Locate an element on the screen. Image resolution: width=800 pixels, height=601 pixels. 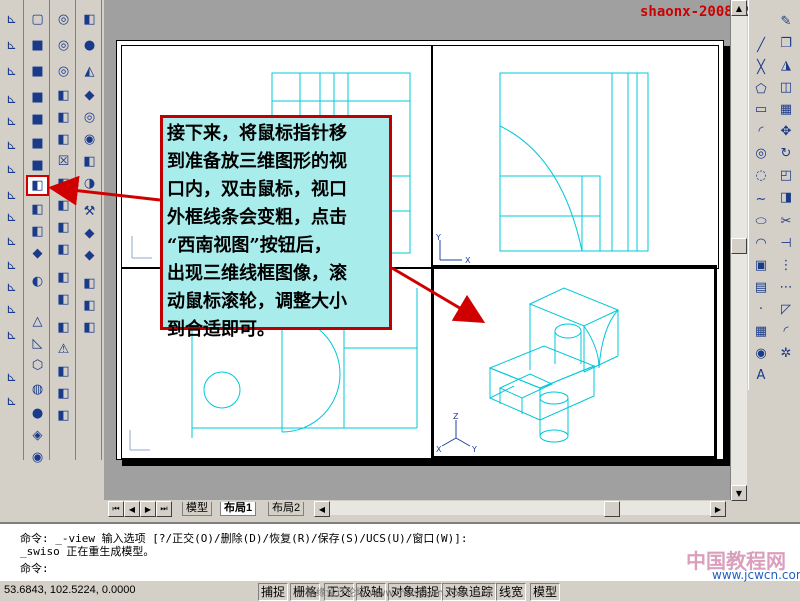
vertical-scrollbar: ▲ ▼ is located at coordinates (738, 250).